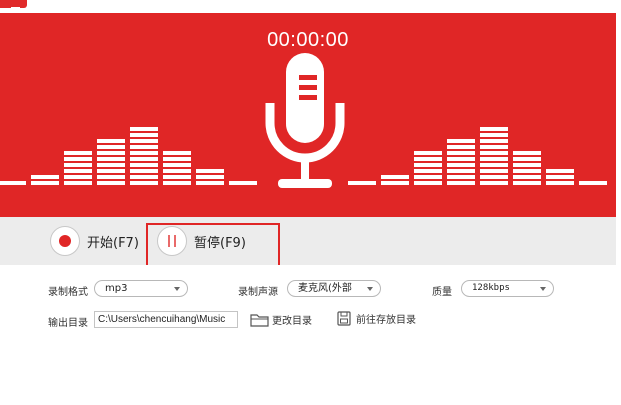 This screenshot has height=405, width=621. Describe the element at coordinates (113, 243) in the screenshot. I see `start-label: 开始(F7)` at that location.